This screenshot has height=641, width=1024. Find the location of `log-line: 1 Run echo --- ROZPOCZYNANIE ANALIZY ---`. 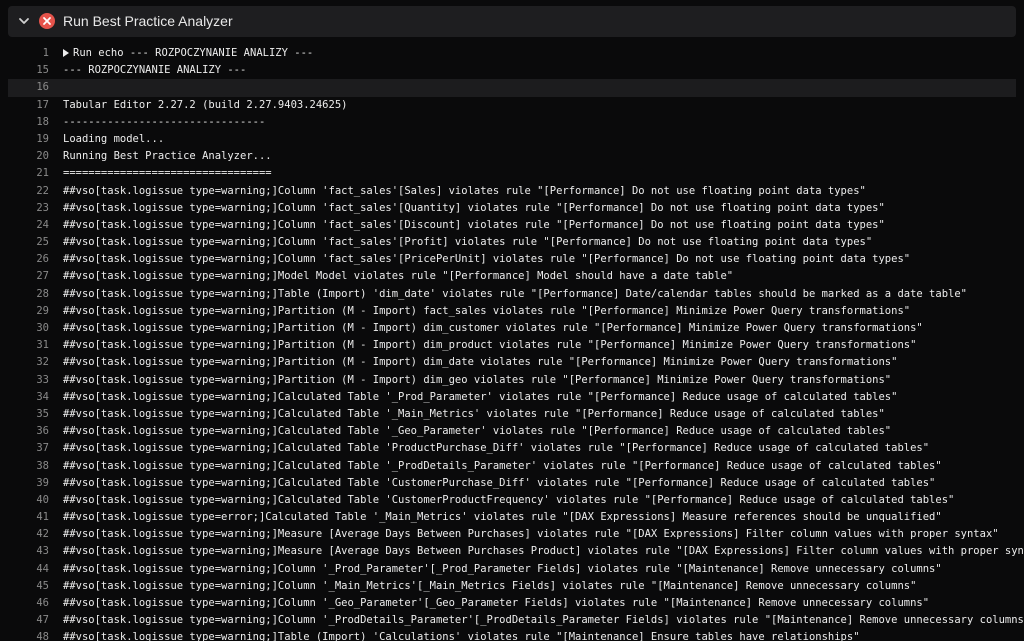

log-line: 1 Run echo --- ROZPOCZYNANIE ANALIZY --- is located at coordinates (512, 53).